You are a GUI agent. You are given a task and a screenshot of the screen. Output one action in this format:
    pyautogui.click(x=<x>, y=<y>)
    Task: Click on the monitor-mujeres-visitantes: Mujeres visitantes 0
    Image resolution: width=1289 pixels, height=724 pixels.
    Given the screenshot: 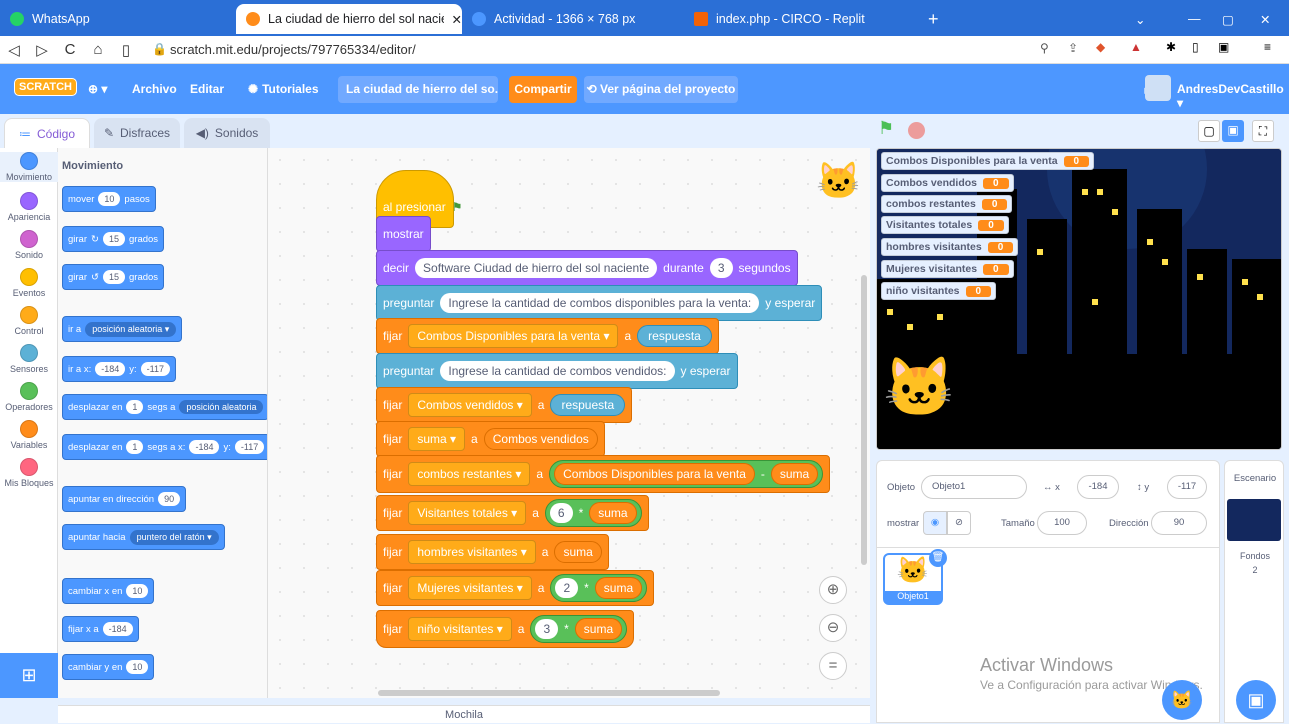 What is the action you would take?
    pyautogui.click(x=947, y=269)
    